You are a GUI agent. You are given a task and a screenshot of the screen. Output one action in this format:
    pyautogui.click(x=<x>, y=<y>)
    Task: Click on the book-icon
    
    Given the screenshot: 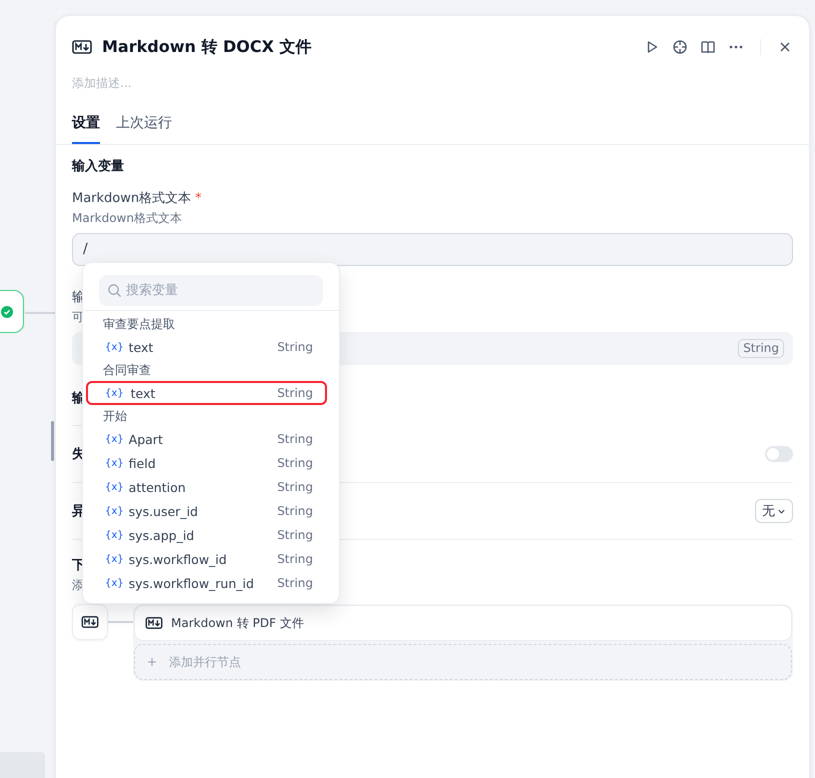 What is the action you would take?
    pyautogui.click(x=708, y=47)
    